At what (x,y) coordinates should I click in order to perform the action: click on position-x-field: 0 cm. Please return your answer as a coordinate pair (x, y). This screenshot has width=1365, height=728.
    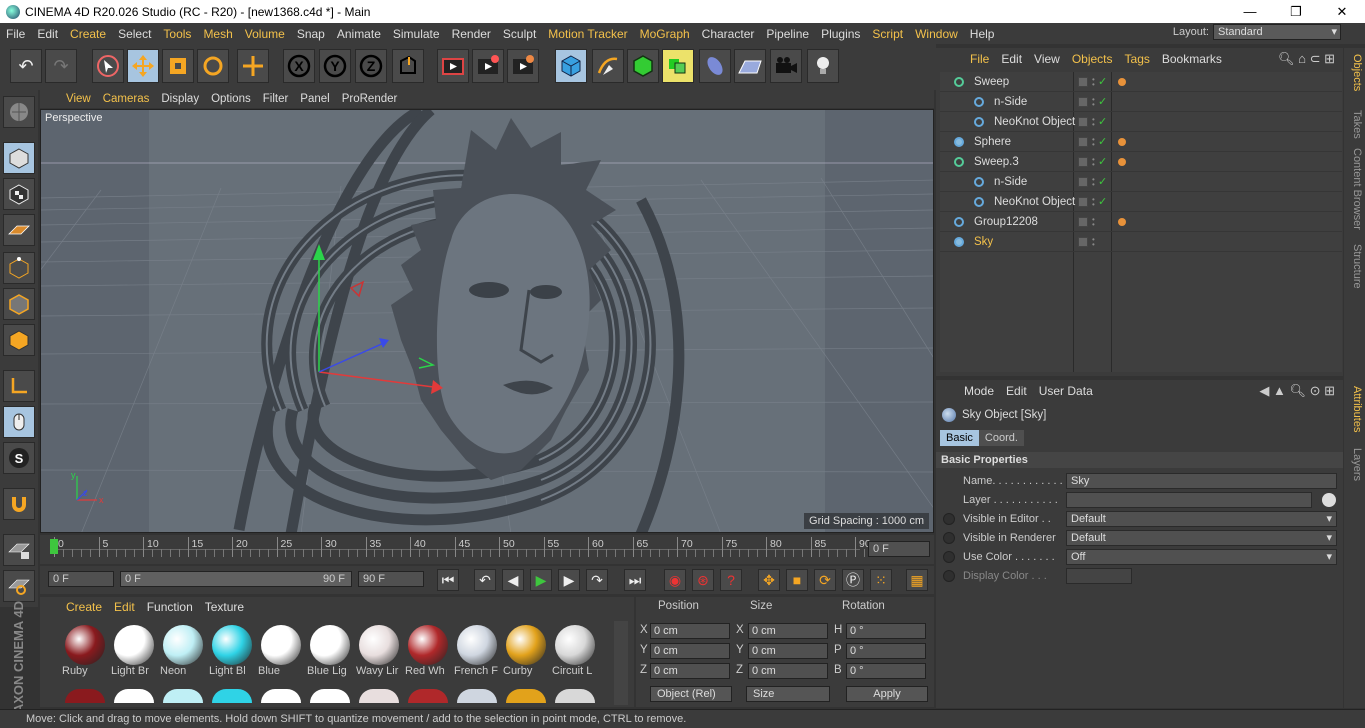
    Looking at the image, I should click on (690, 631).